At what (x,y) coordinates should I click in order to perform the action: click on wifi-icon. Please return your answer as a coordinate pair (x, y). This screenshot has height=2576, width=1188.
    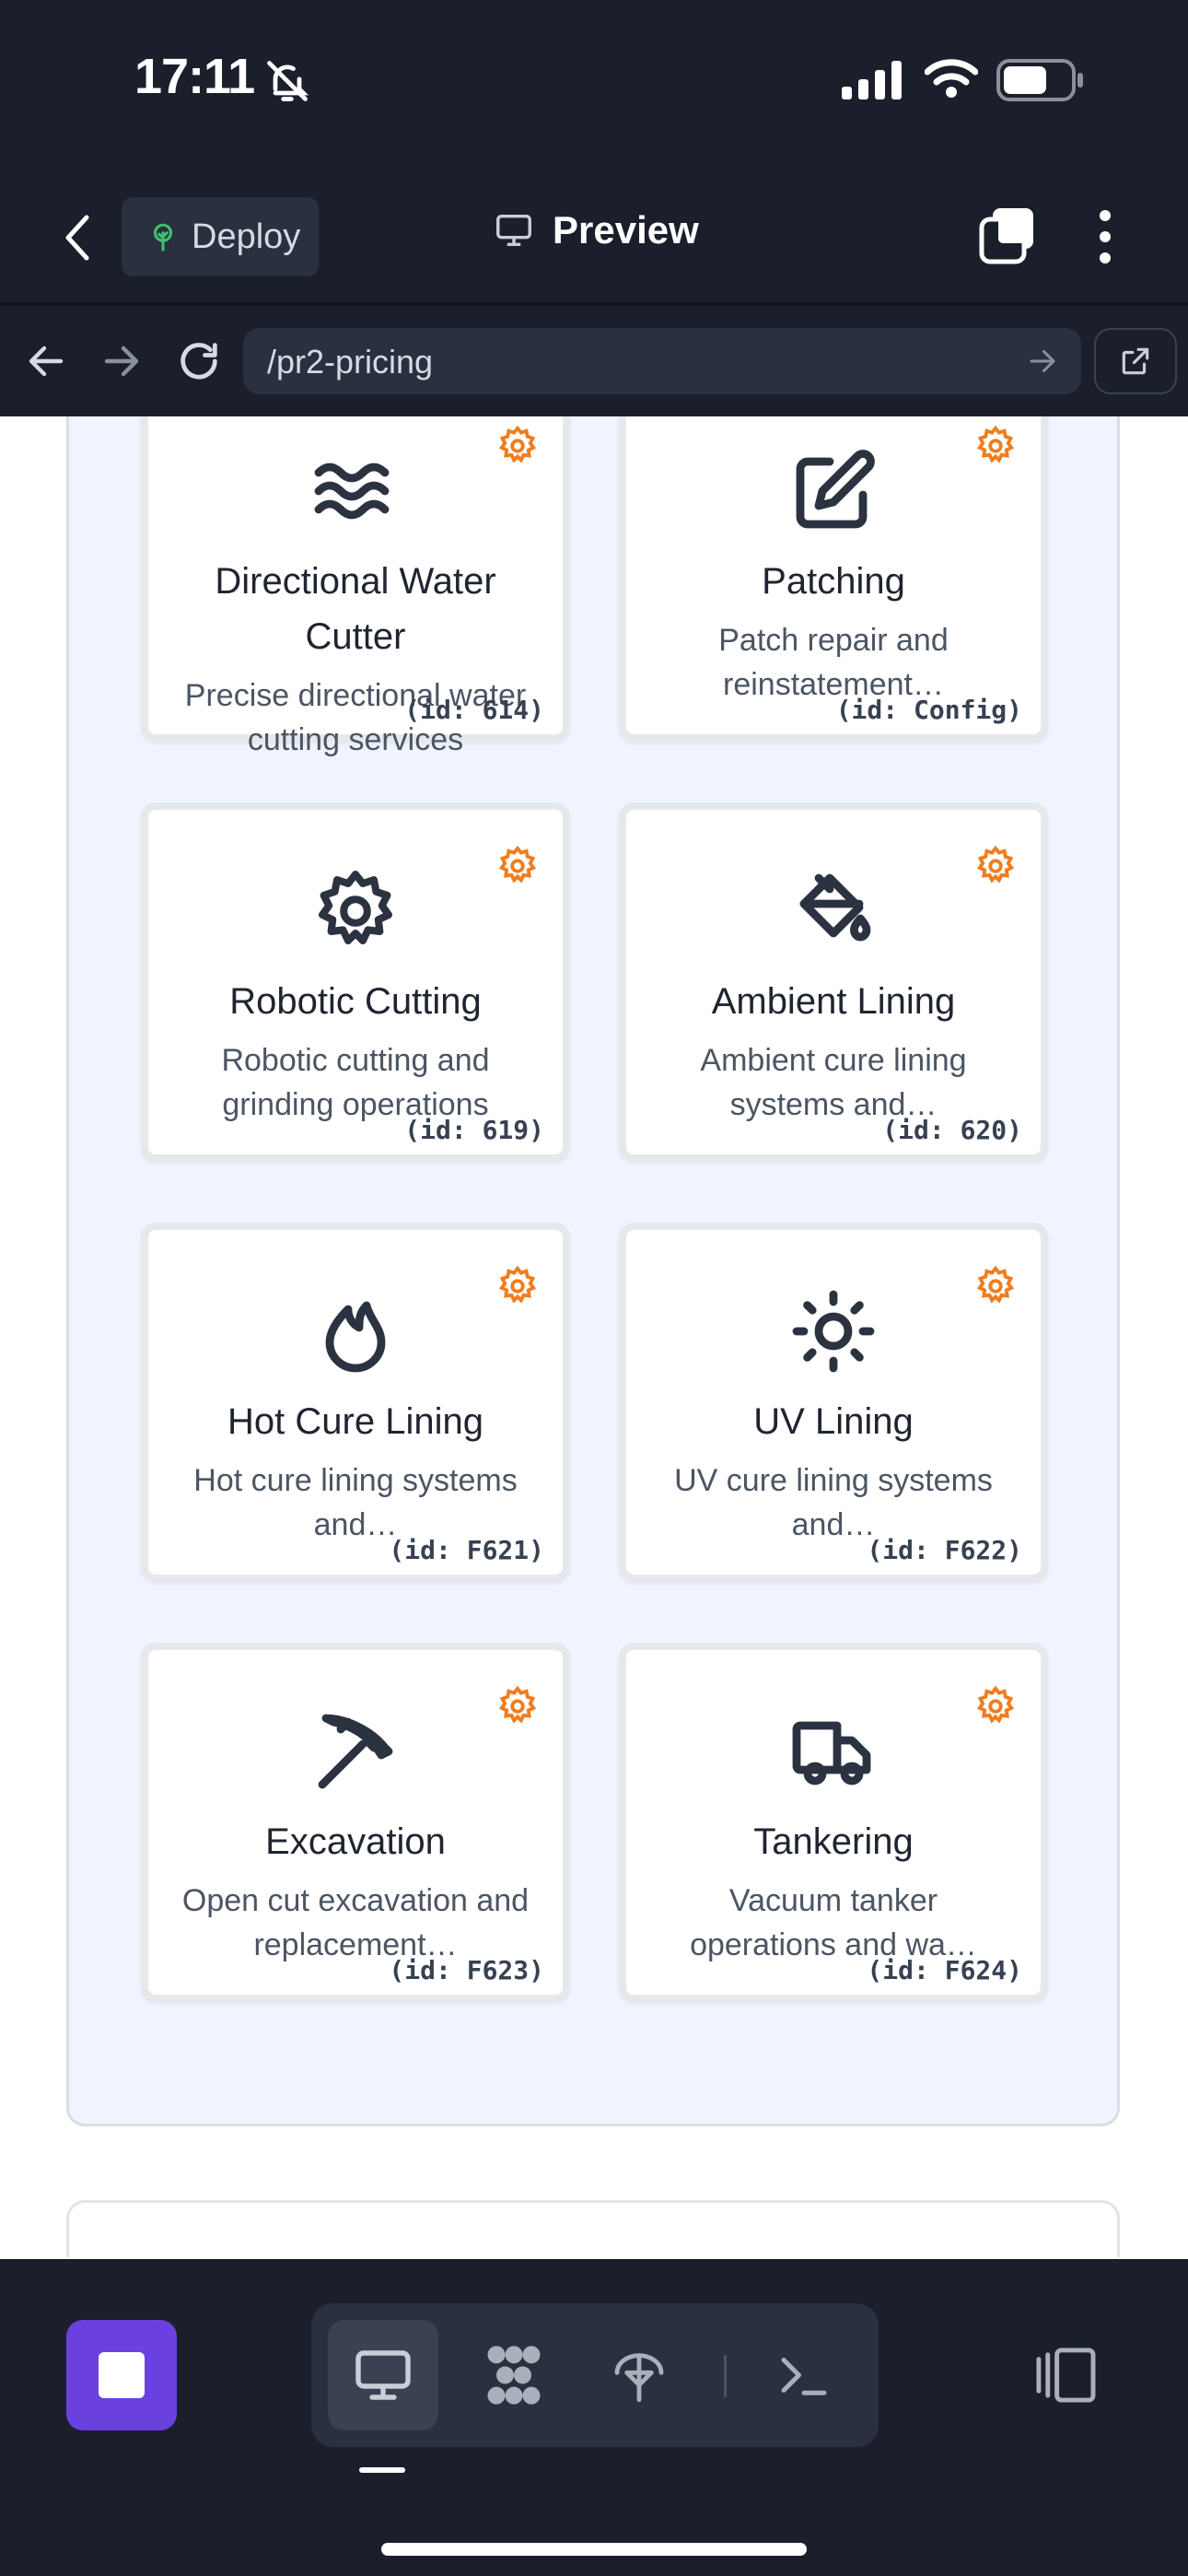
    Looking at the image, I should click on (951, 78).